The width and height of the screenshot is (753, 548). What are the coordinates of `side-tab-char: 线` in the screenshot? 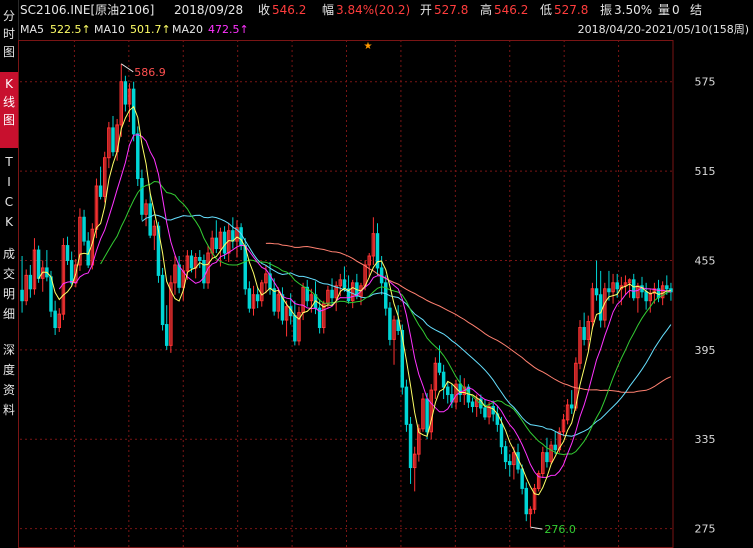 It's located at (8, 102).